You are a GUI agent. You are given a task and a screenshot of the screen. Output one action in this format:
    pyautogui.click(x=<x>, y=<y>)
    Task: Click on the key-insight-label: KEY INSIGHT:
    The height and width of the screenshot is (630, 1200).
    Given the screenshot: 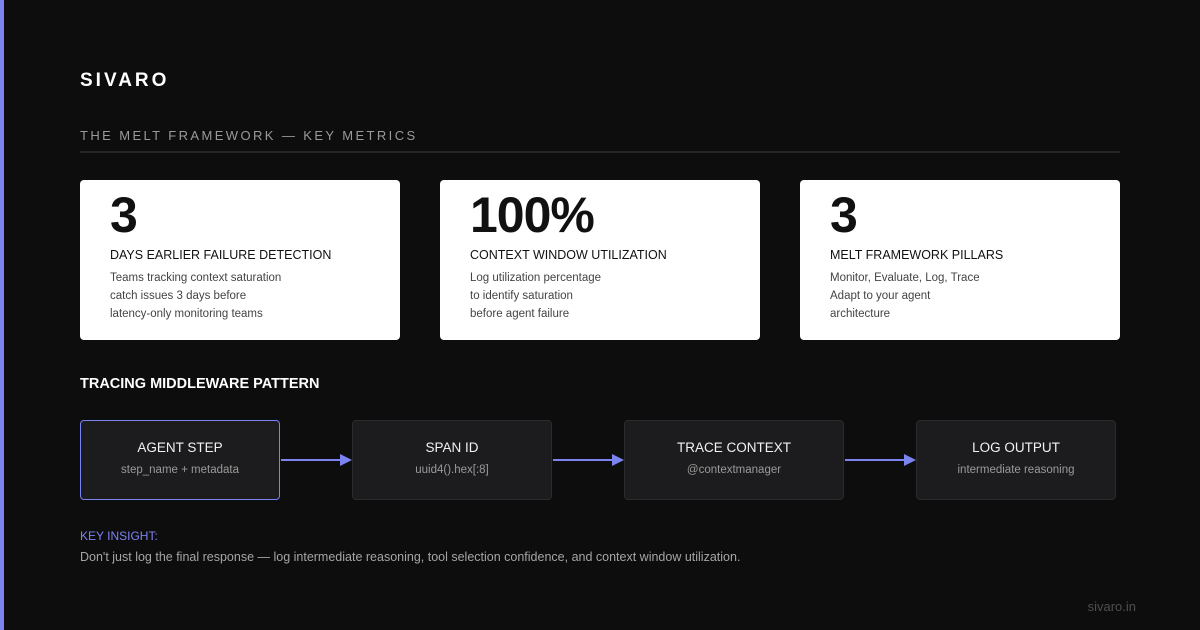 What is the action you would take?
    pyautogui.click(x=119, y=536)
    